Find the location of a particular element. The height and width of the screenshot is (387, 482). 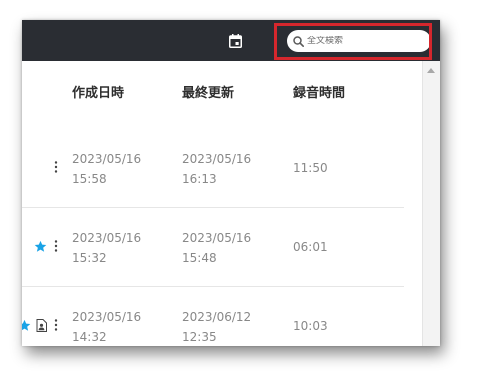

top-toolbar is located at coordinates (231, 40).